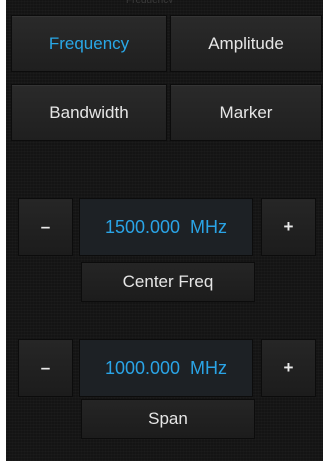 The height and width of the screenshot is (461, 323). I want to click on center-freq-increment-button: +, so click(288, 227).